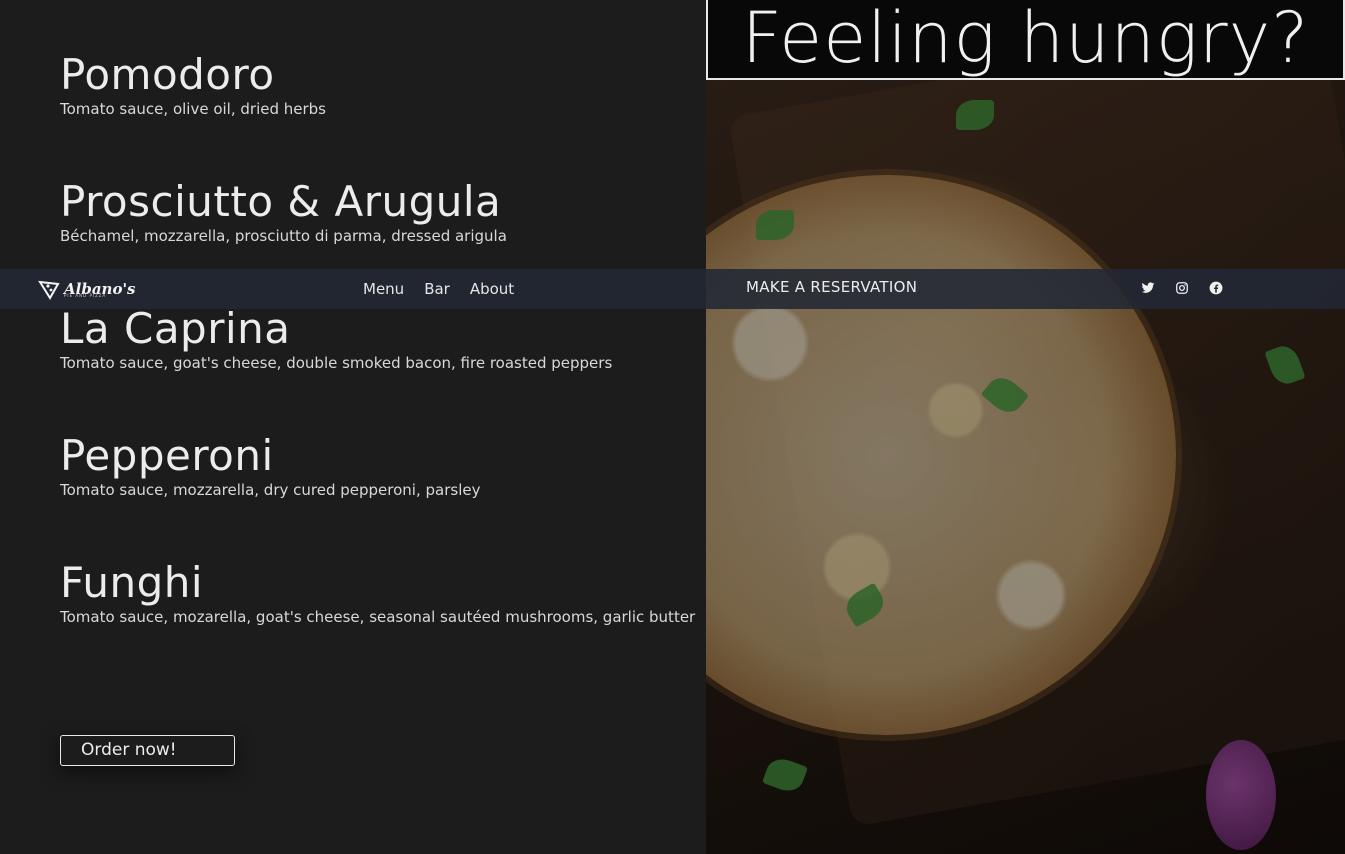 The height and width of the screenshot is (854, 1345). I want to click on nav-link-about: About, so click(492, 289).